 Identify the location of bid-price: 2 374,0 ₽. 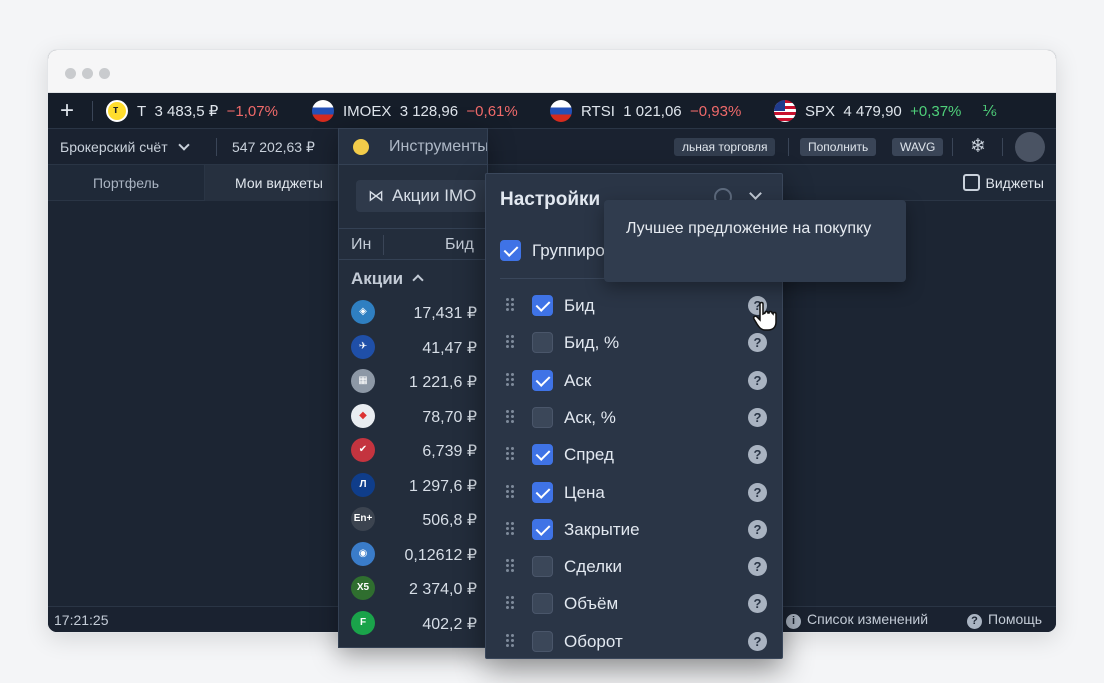
(442, 589).